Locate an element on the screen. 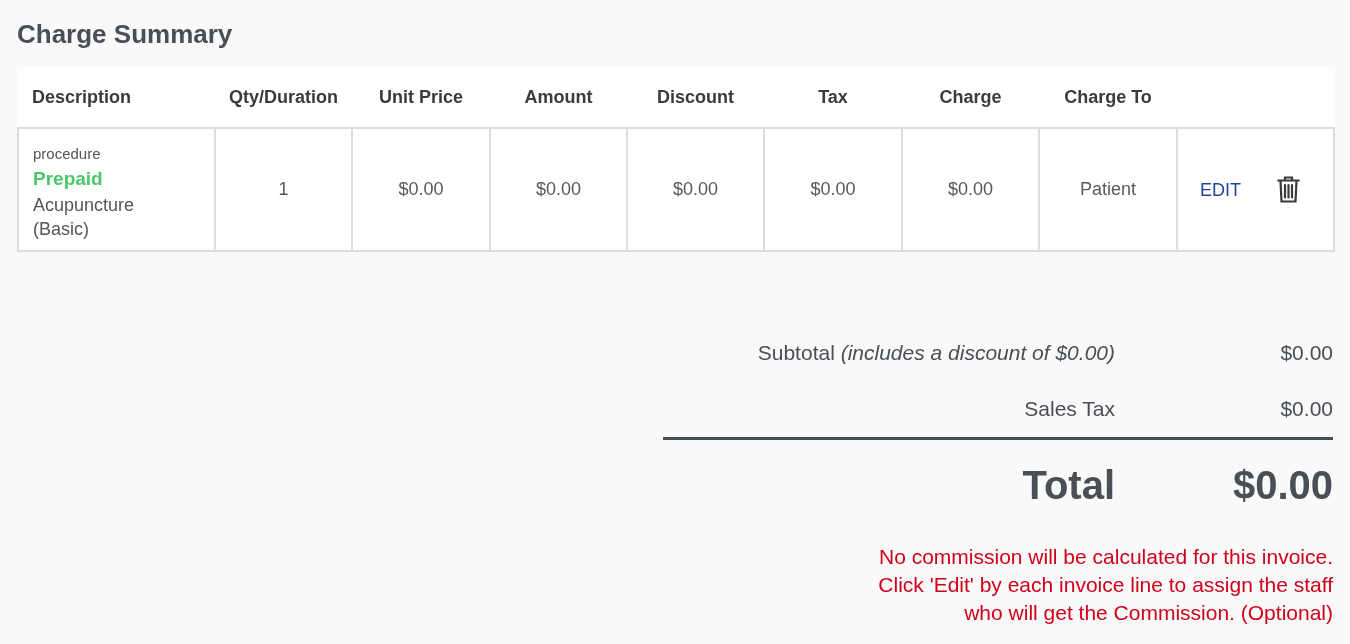 This screenshot has width=1350, height=644. trash-icon is located at coordinates (1288, 189).